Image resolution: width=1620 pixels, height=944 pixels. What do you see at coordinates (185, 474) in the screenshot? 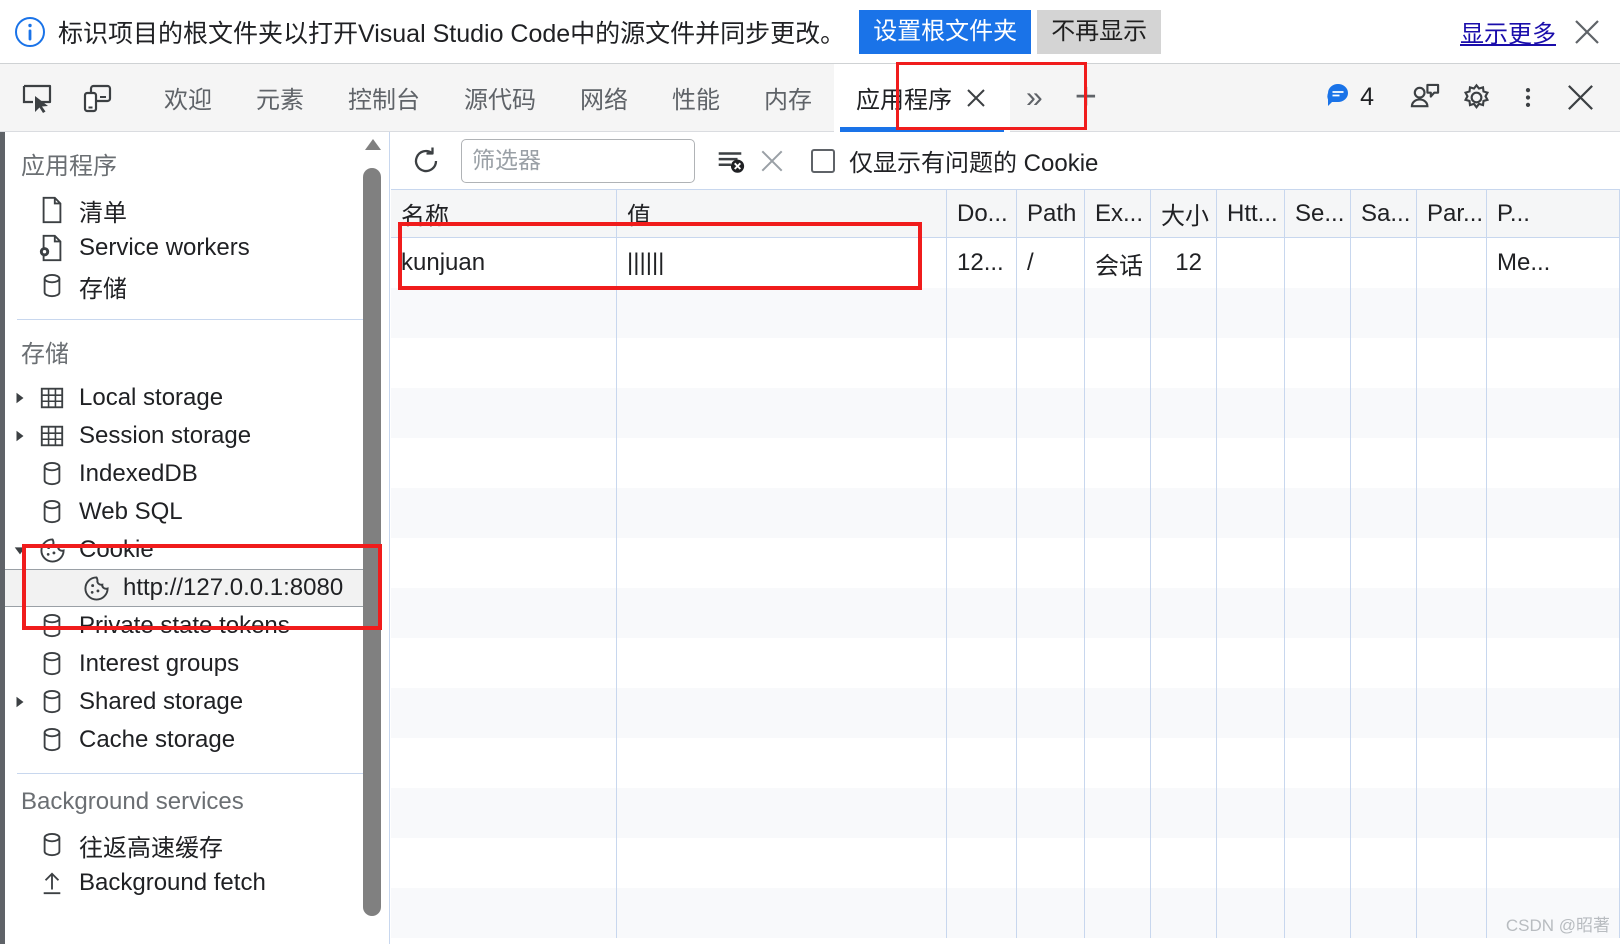
I see `sidebar-item-indexeddb: IndexedDB` at bounding box center [185, 474].